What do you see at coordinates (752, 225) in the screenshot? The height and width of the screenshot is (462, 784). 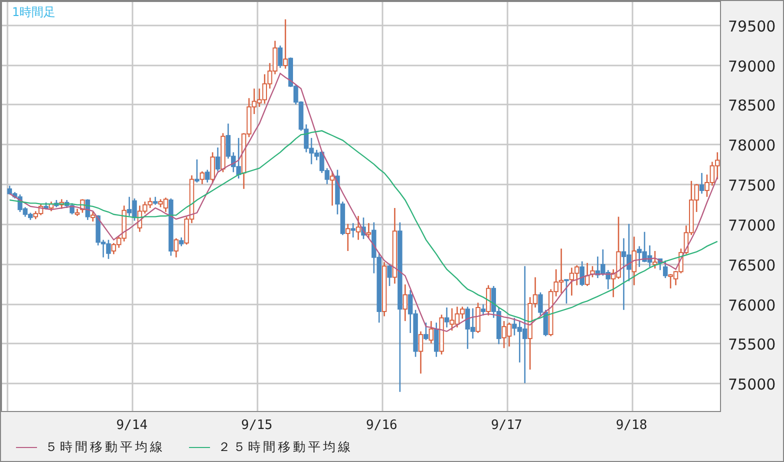 I see `axis-label: 77000` at bounding box center [752, 225].